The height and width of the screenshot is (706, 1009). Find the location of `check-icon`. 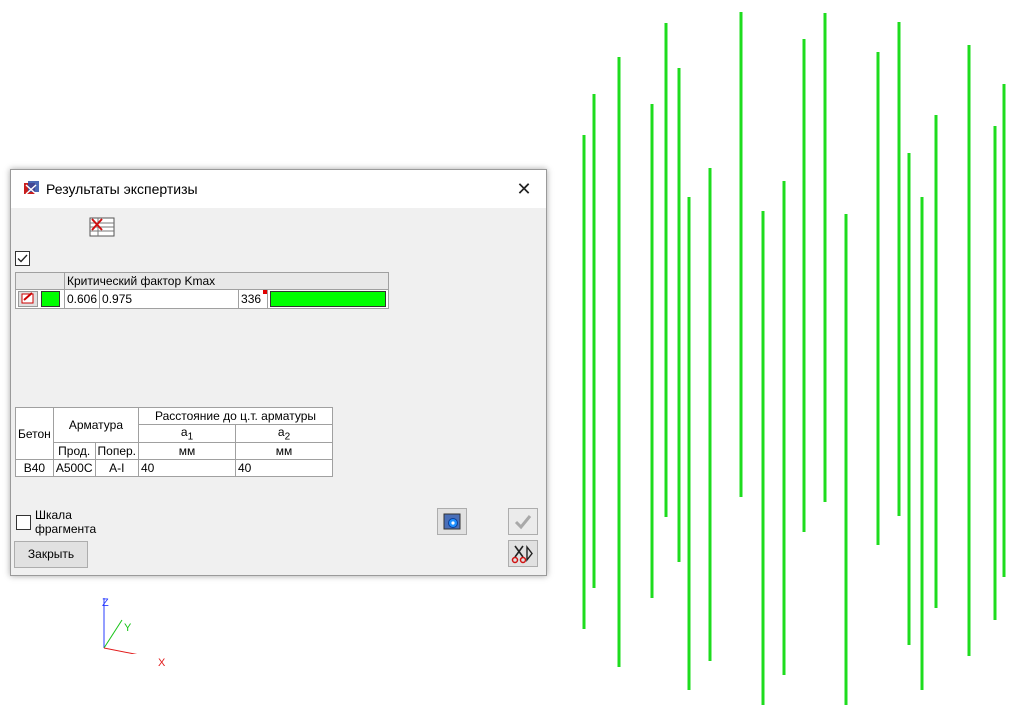

check-icon is located at coordinates (523, 522).